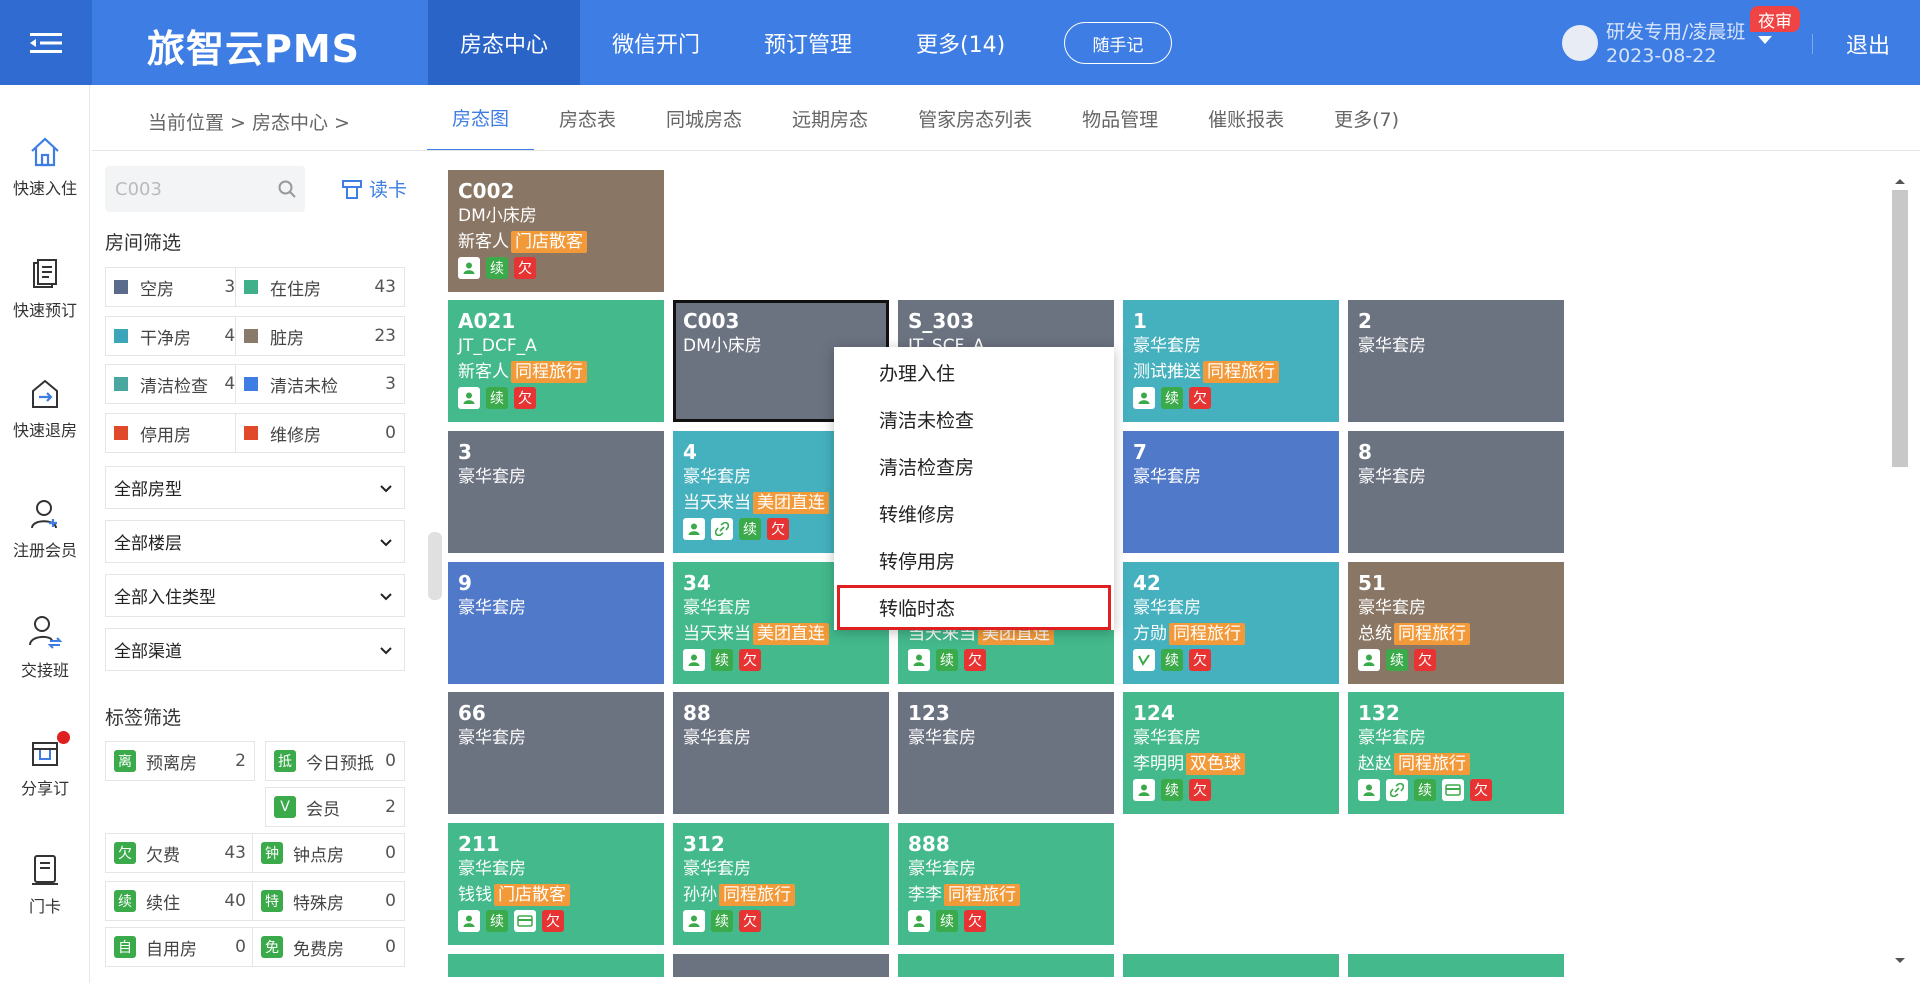 This screenshot has width=1920, height=983. Describe the element at coordinates (255, 541) in the screenshot. I see `floor-select: 全部楼层` at that location.